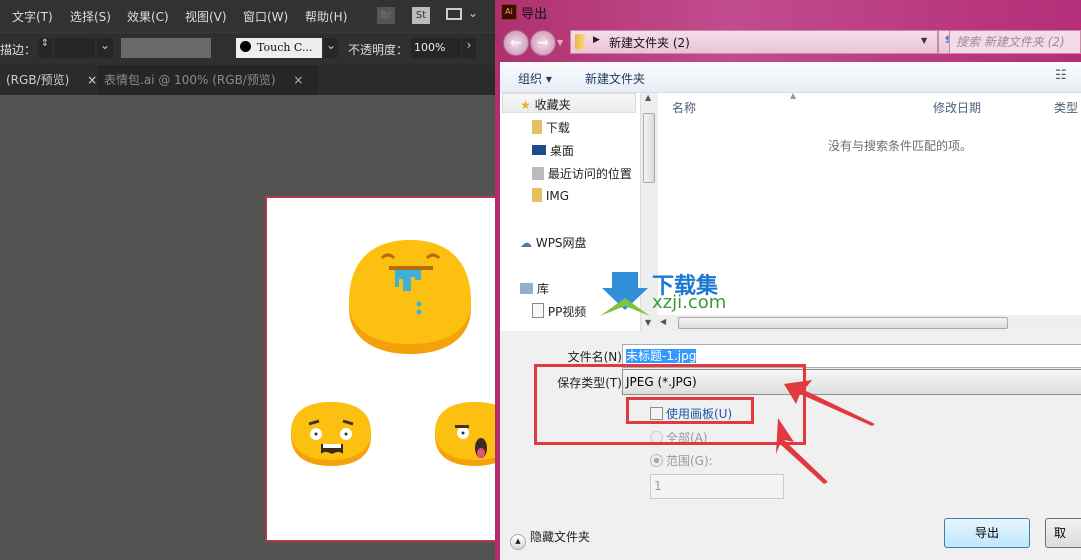 This screenshot has width=1081, height=560. Describe the element at coordinates (475, 434) in the screenshot. I see `yawning-emoji` at that location.